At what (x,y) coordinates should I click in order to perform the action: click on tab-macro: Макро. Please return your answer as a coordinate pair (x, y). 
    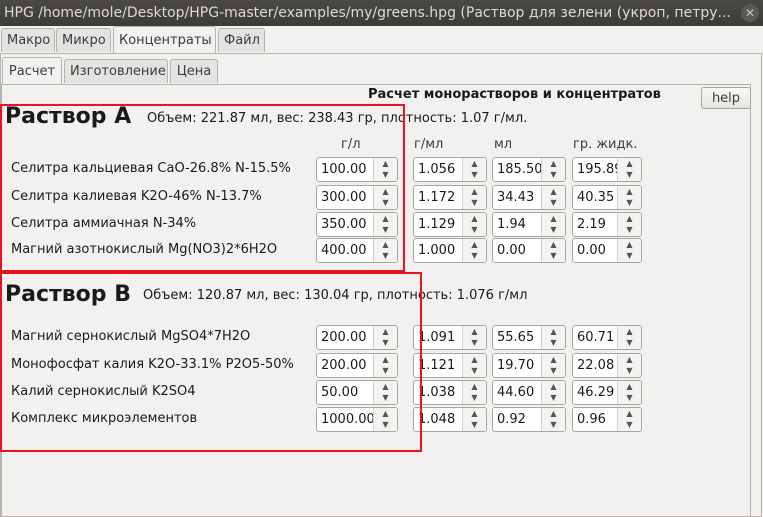
    Looking at the image, I should click on (28, 40).